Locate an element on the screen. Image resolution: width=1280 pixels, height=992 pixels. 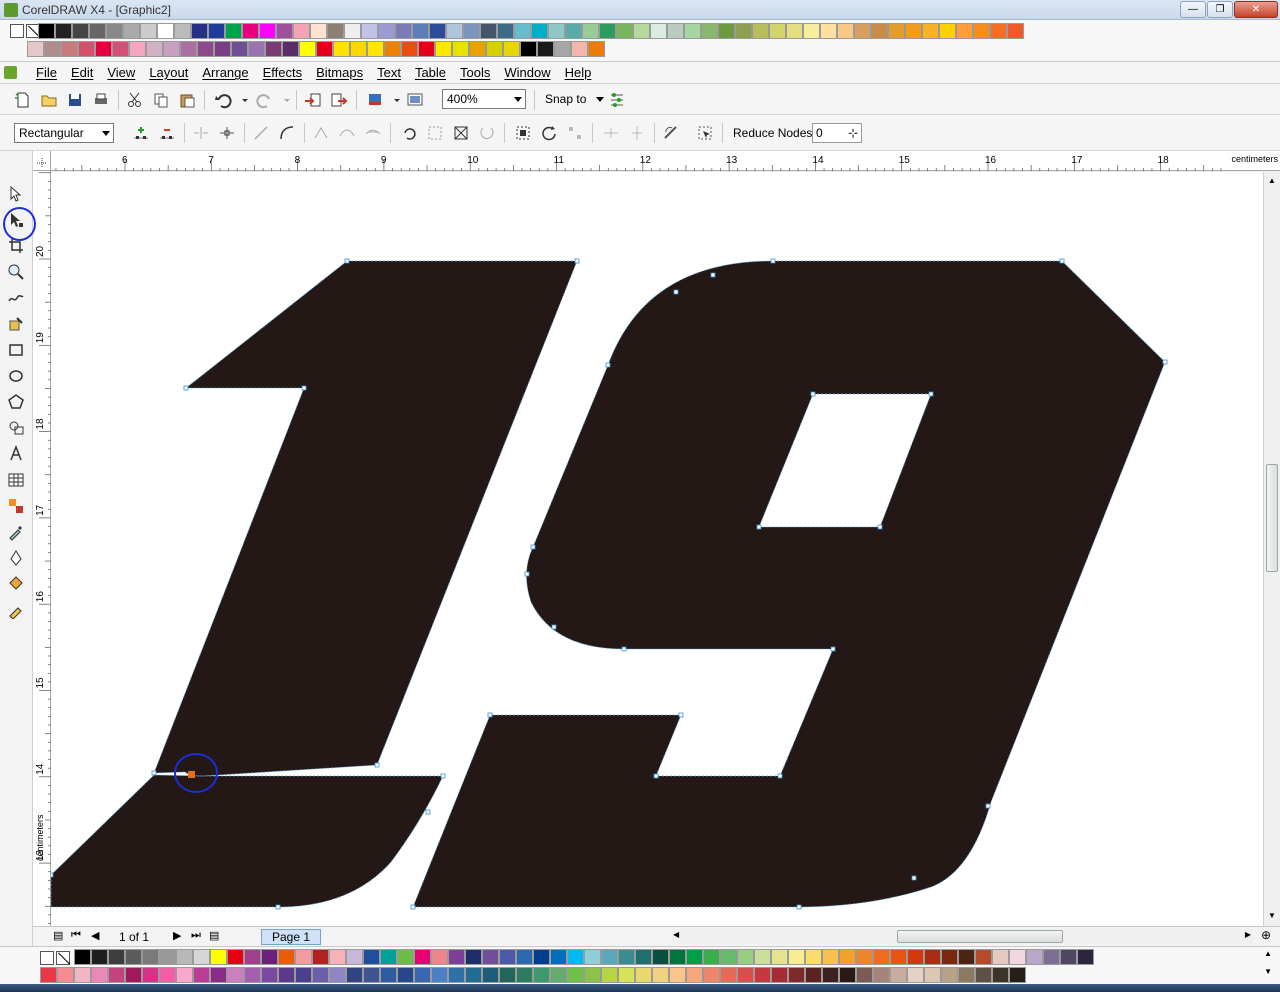
menu-bitmaps: Bitmaps is located at coordinates (339, 72).